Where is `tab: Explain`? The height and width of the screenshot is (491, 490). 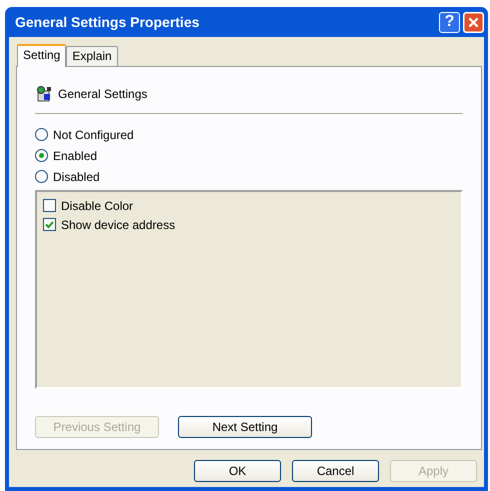
tab: Explain is located at coordinates (92, 56).